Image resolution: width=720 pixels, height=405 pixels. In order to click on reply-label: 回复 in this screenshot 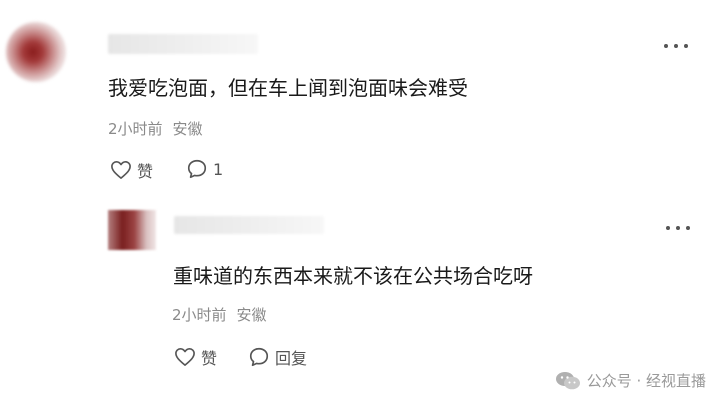, I will do `click(291, 358)`.